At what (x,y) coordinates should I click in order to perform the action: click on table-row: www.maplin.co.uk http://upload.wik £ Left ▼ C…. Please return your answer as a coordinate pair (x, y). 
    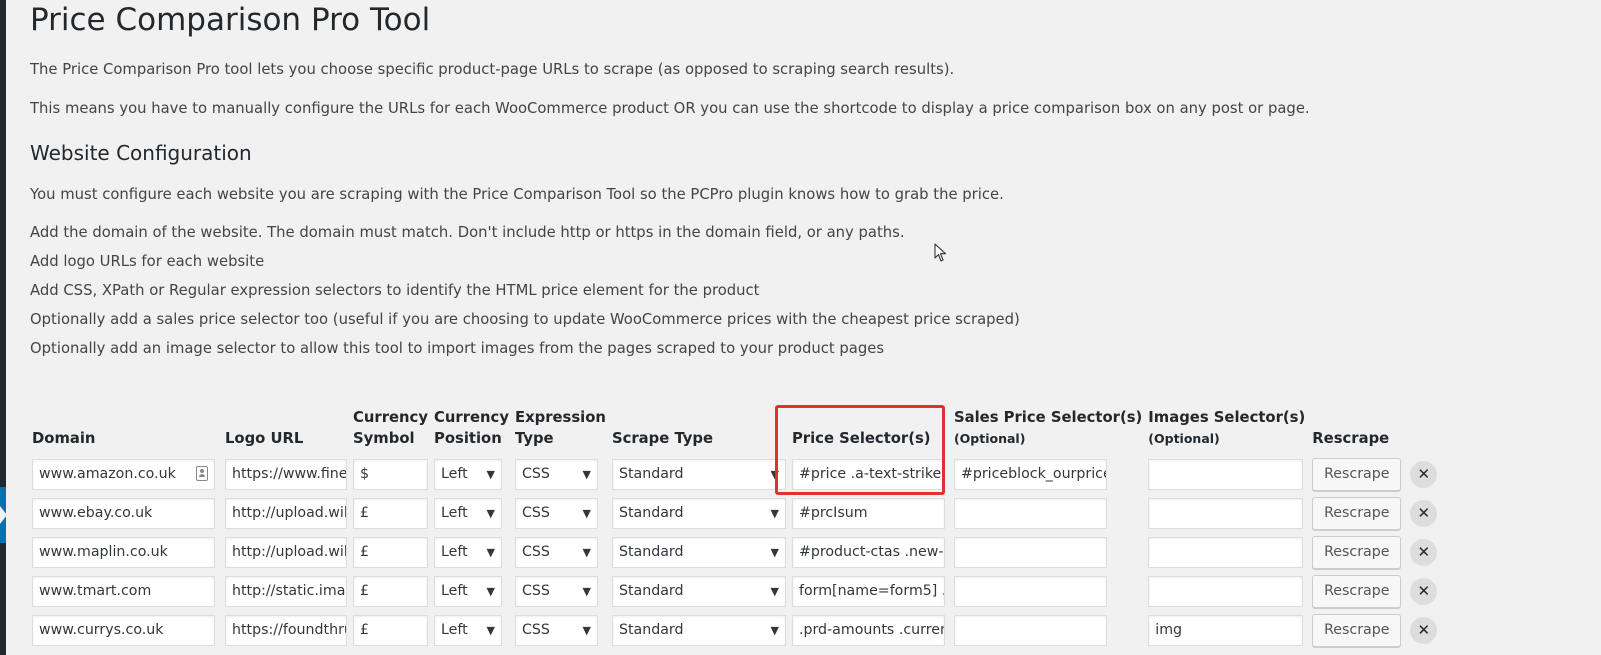
    Looking at the image, I should click on (736, 552).